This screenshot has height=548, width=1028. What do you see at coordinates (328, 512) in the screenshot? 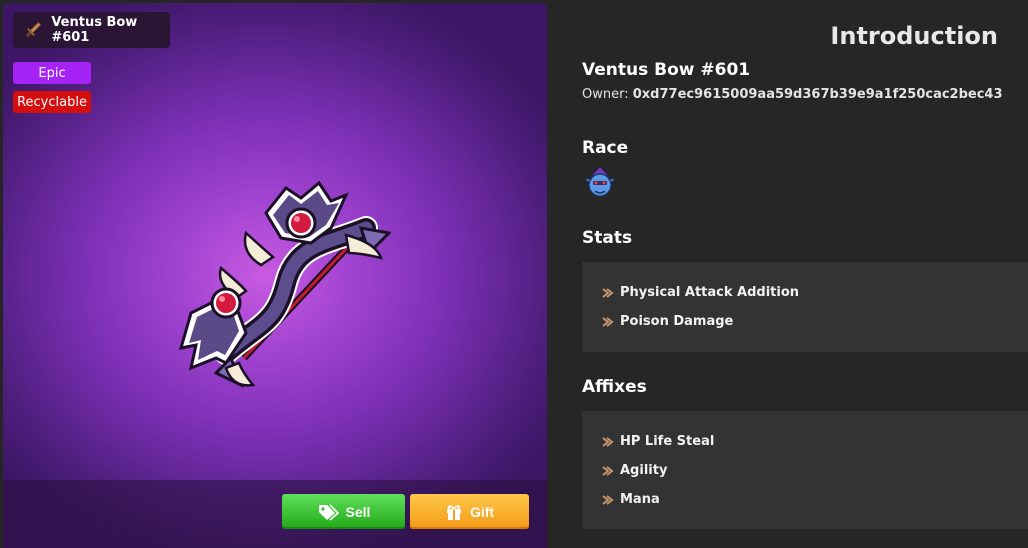
I see `tag-icon` at bounding box center [328, 512].